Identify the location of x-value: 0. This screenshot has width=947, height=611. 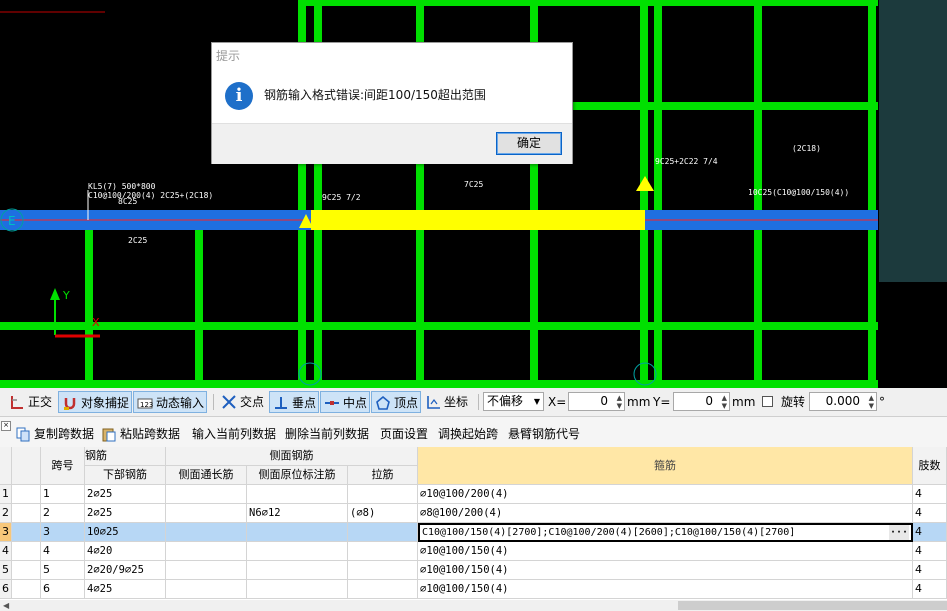
(604, 401).